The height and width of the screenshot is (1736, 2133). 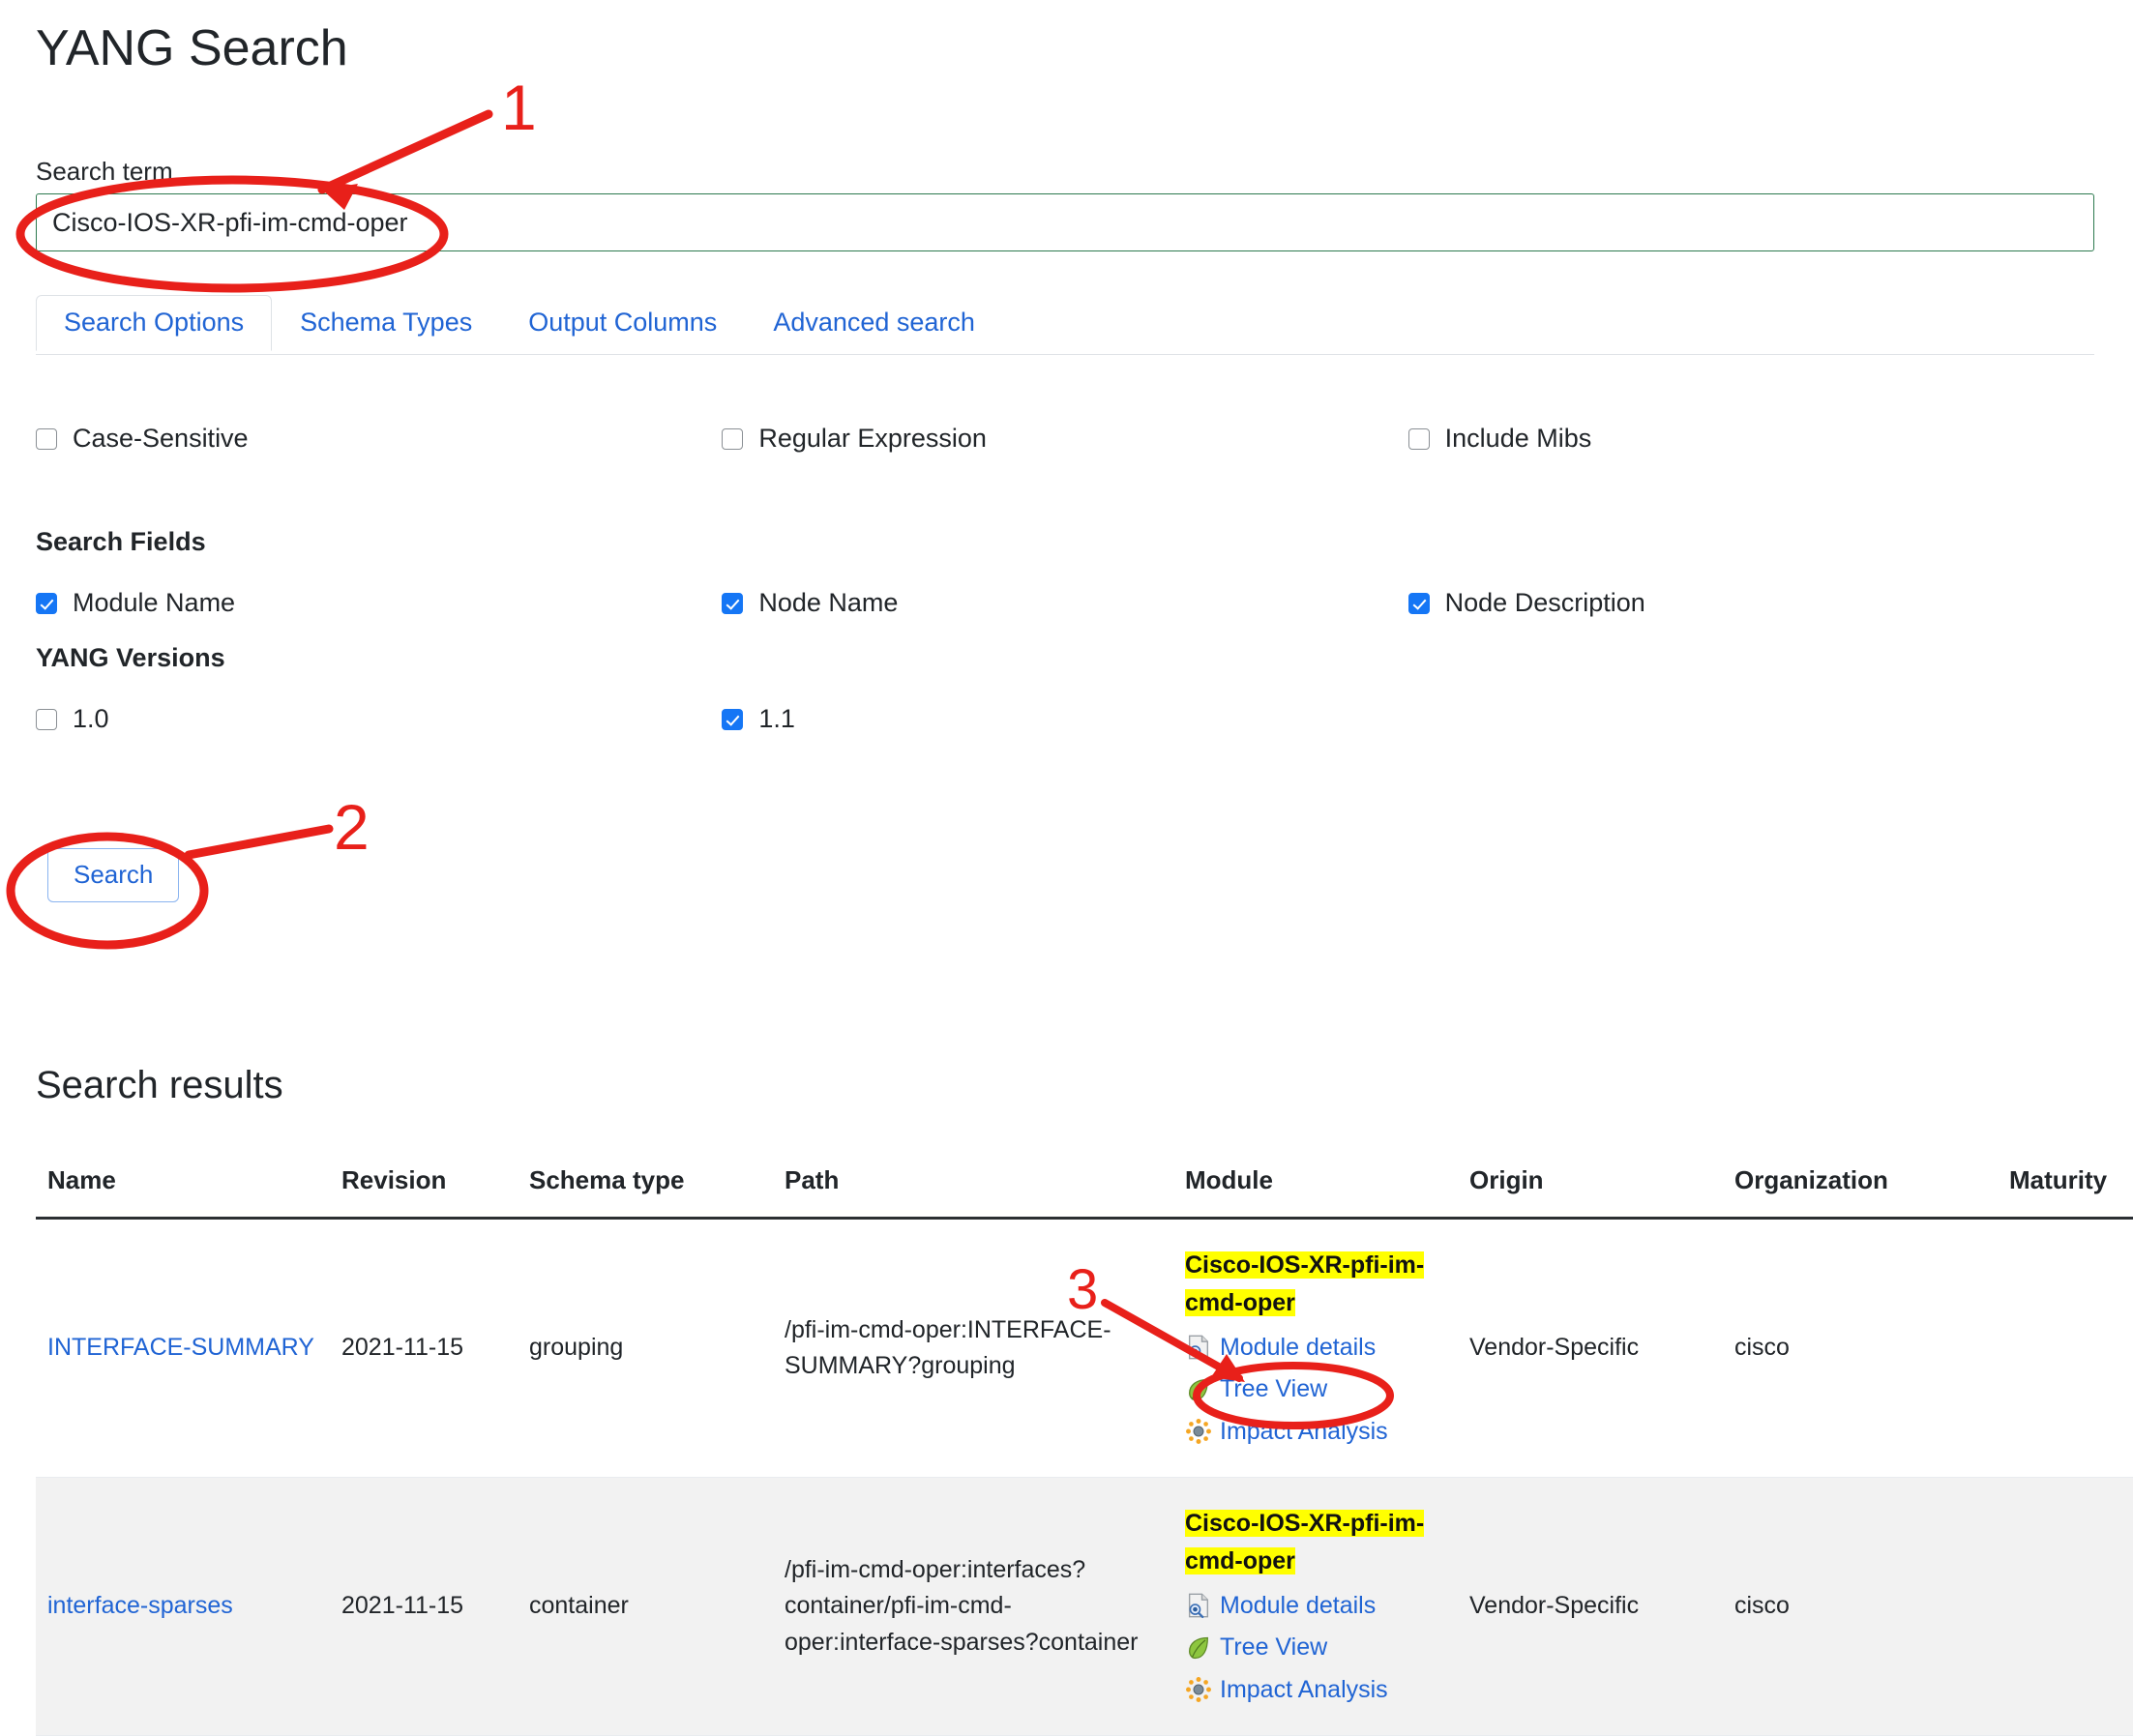 What do you see at coordinates (1751, 438) in the screenshot?
I see `option-include-mibs: Include Mibs` at bounding box center [1751, 438].